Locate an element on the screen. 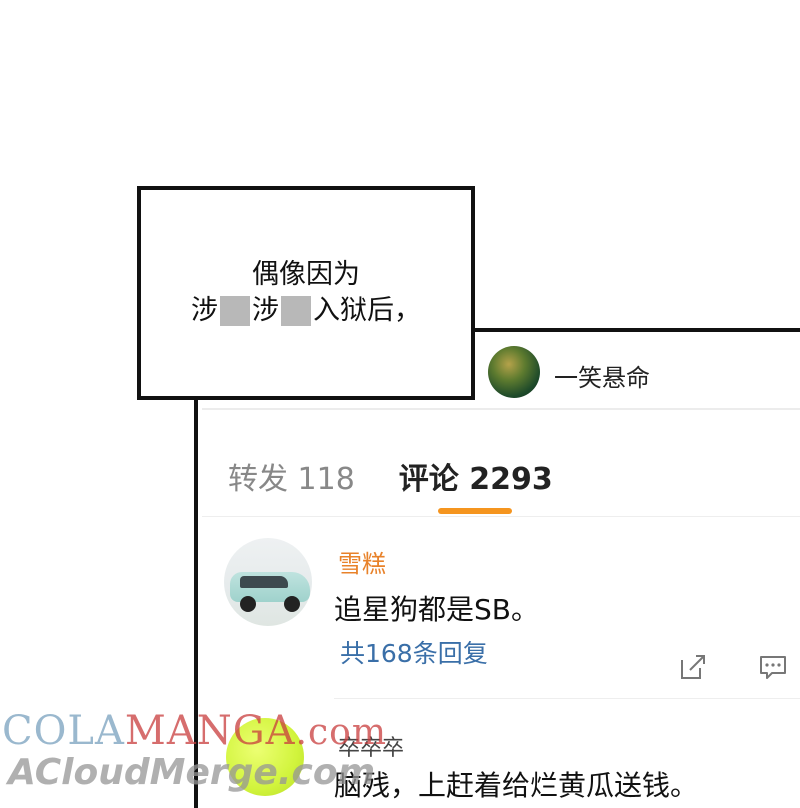 The height and width of the screenshot is (808, 800). active-tab-indicator is located at coordinates (475, 511).